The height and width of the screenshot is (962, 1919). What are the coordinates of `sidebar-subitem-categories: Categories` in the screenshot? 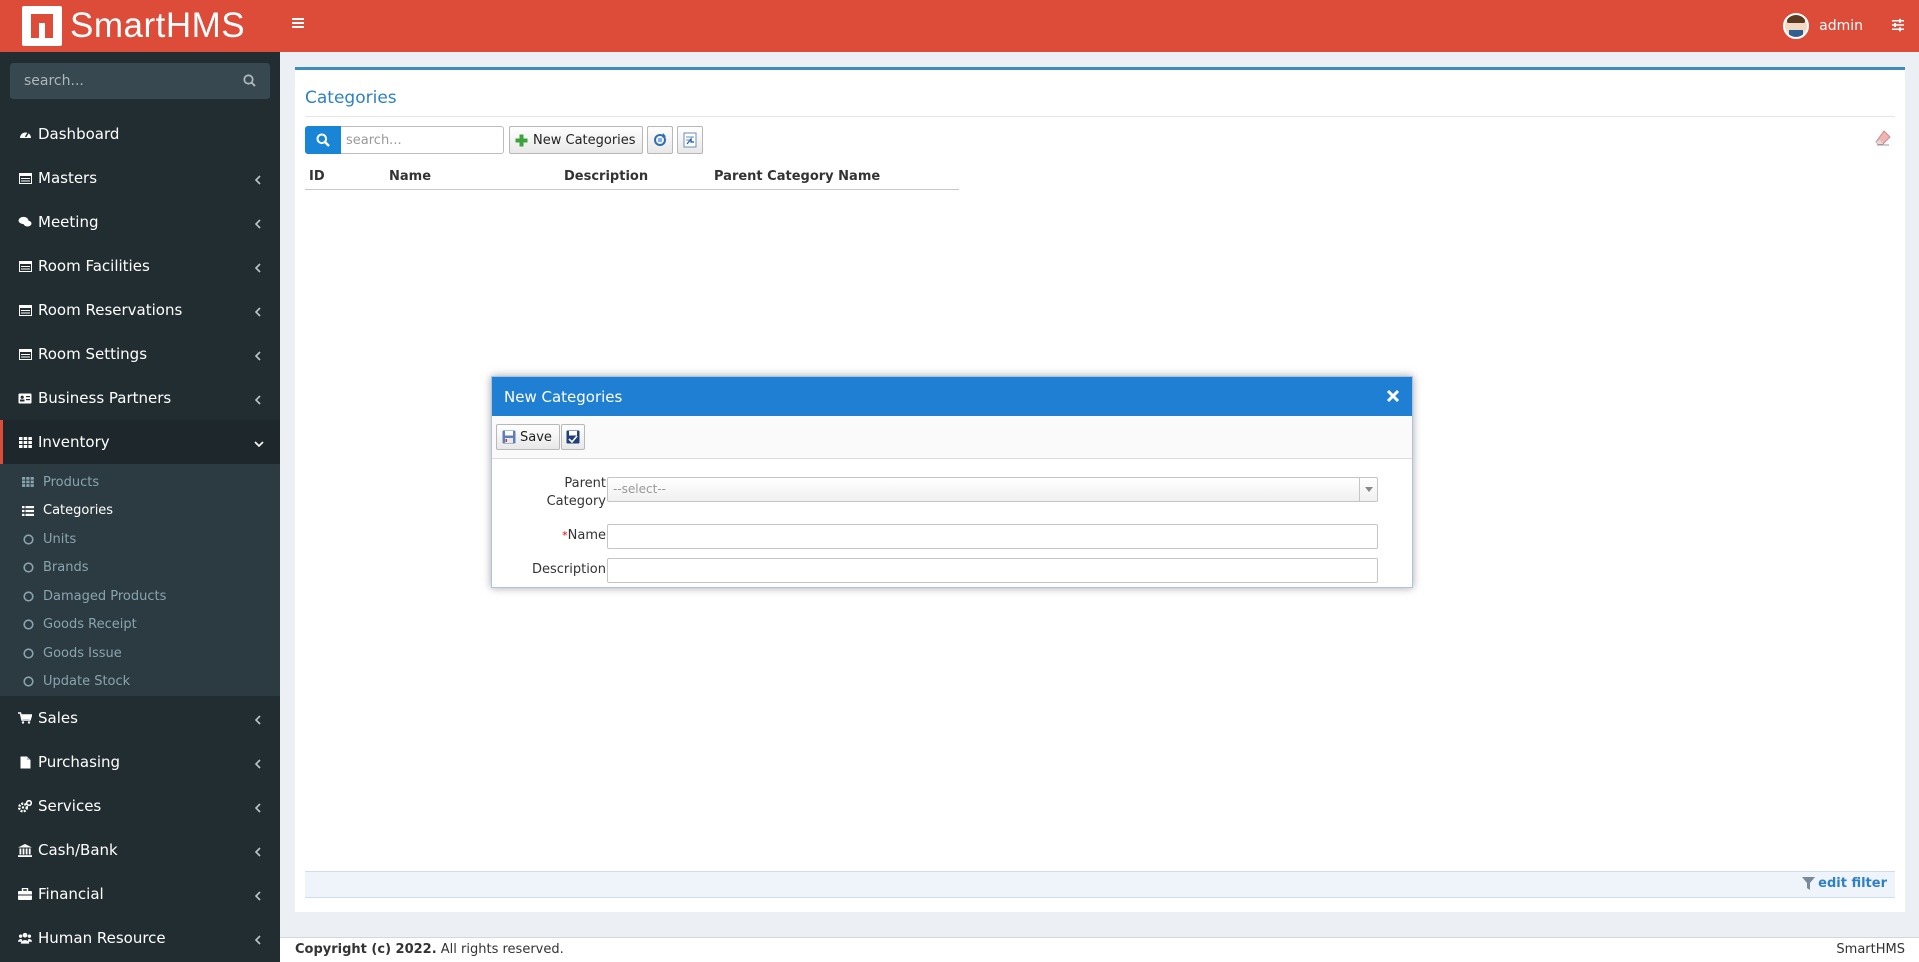 It's located at (140, 511).